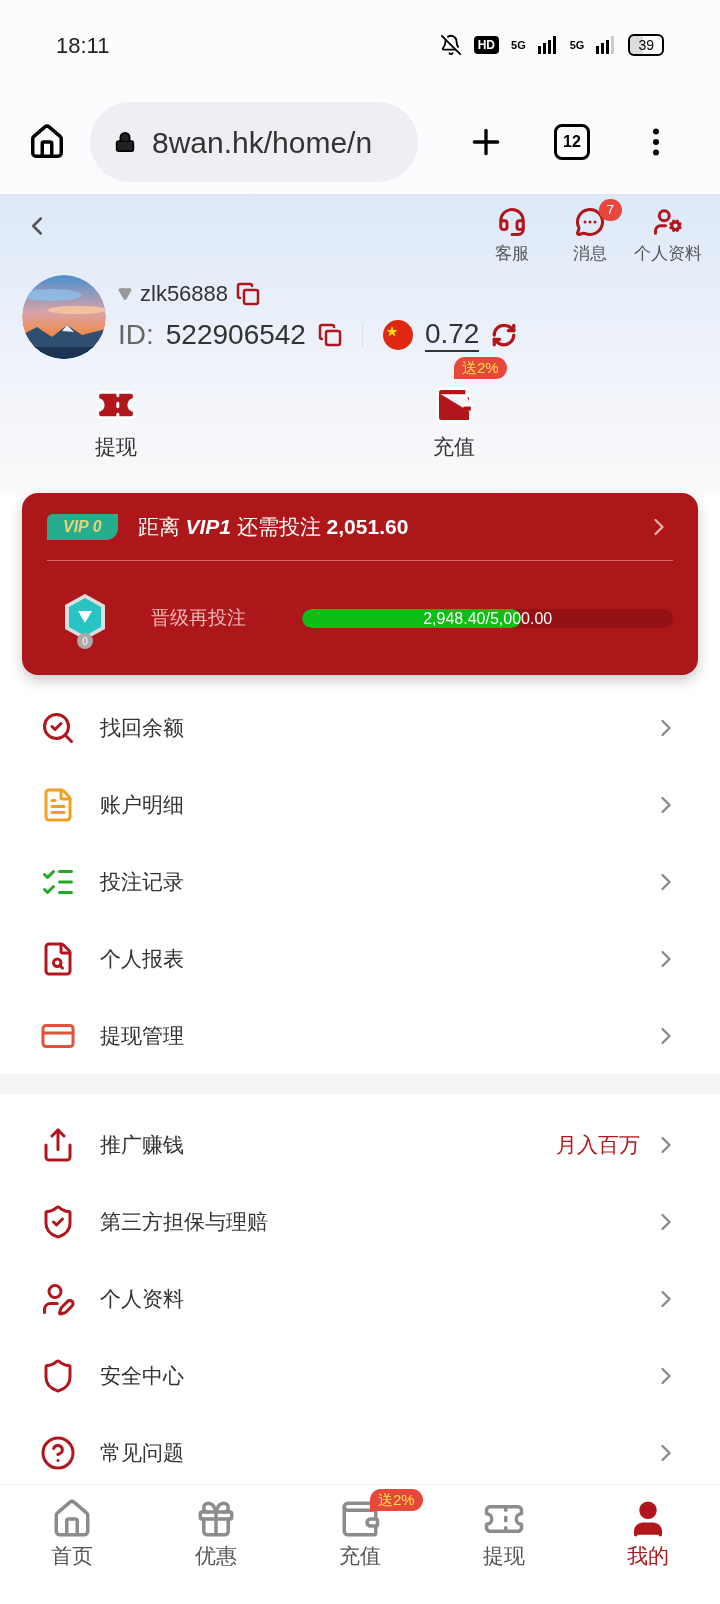 The width and height of the screenshot is (720, 1604). I want to click on nav-tab: 首页, so click(72, 1534).